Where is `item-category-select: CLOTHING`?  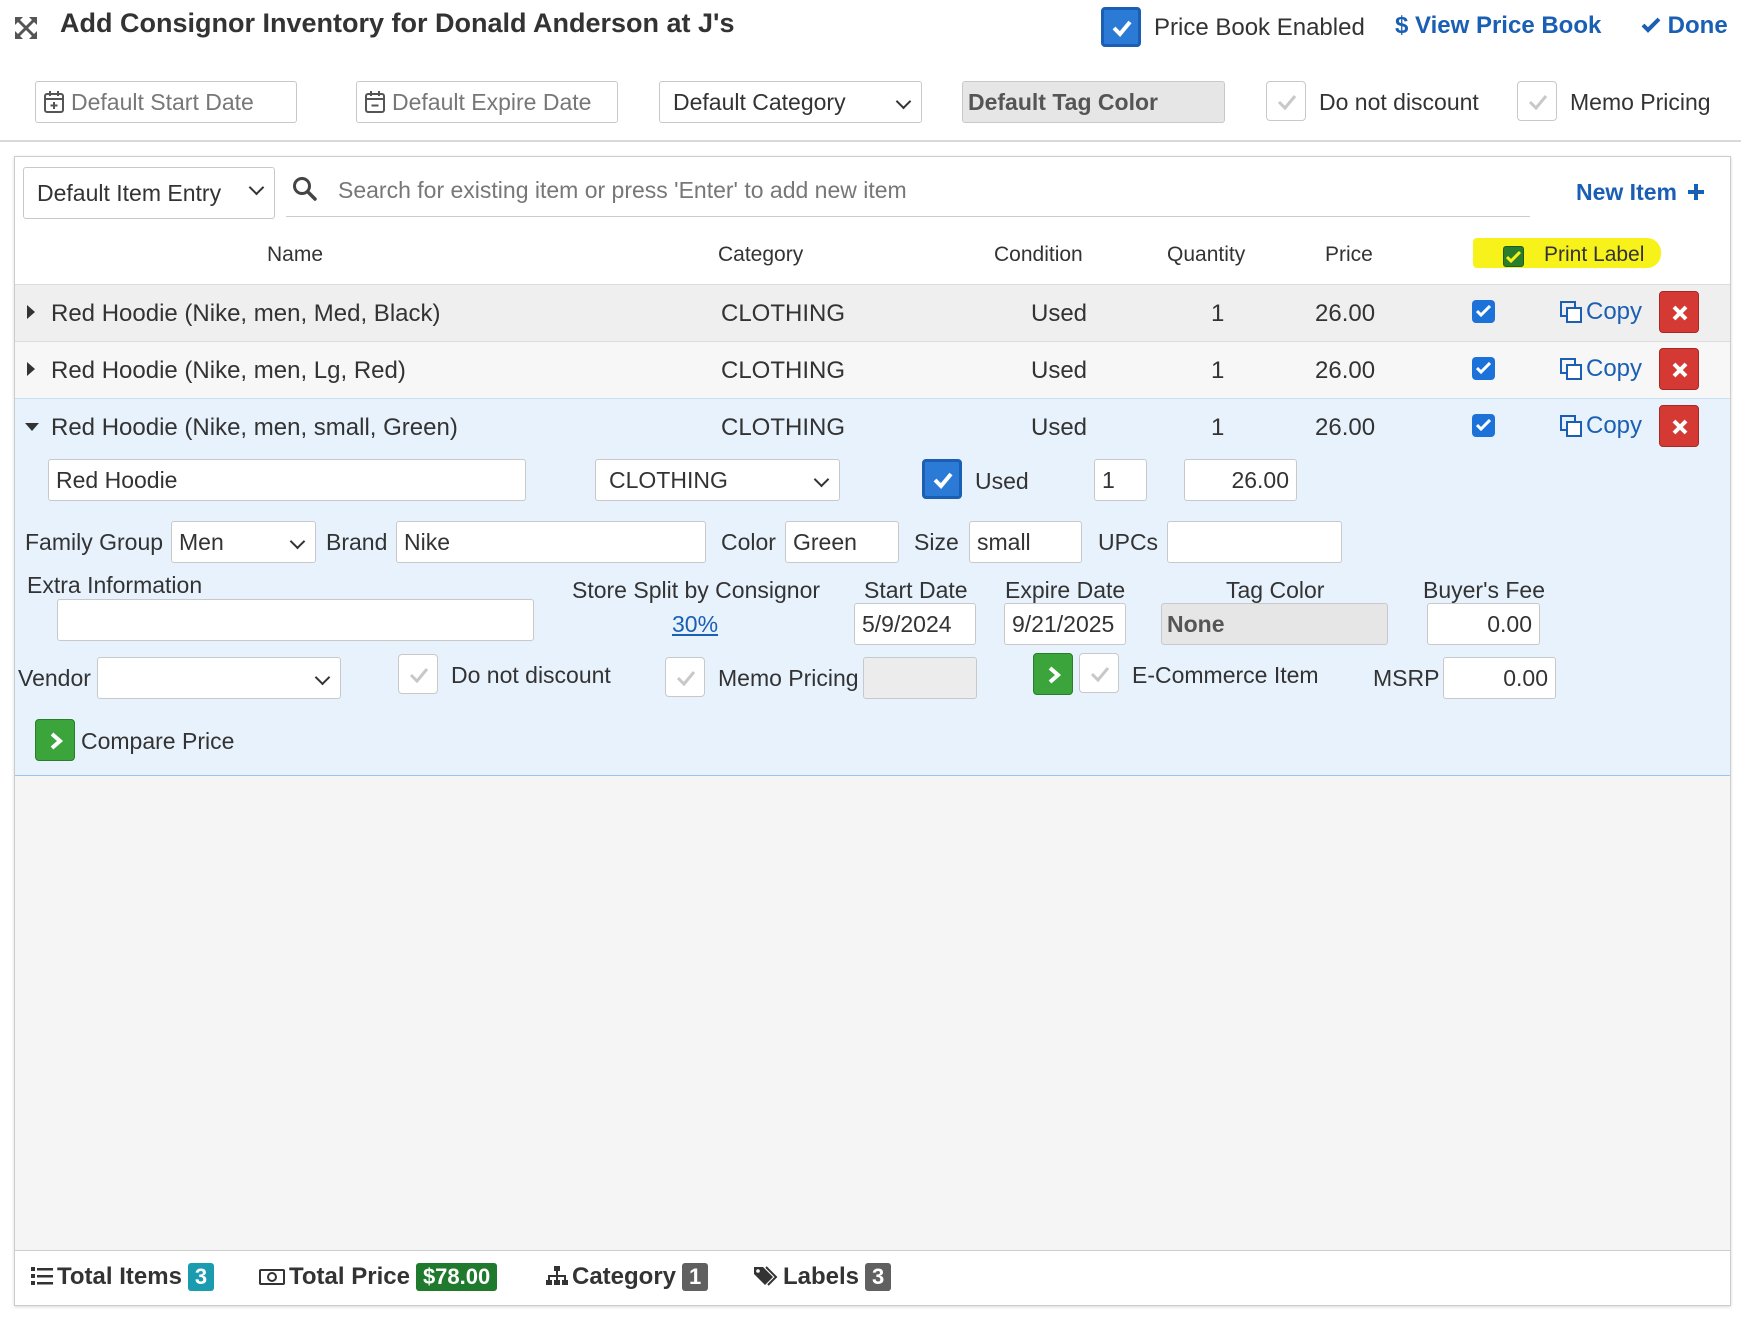
item-category-select: CLOTHING is located at coordinates (717, 480).